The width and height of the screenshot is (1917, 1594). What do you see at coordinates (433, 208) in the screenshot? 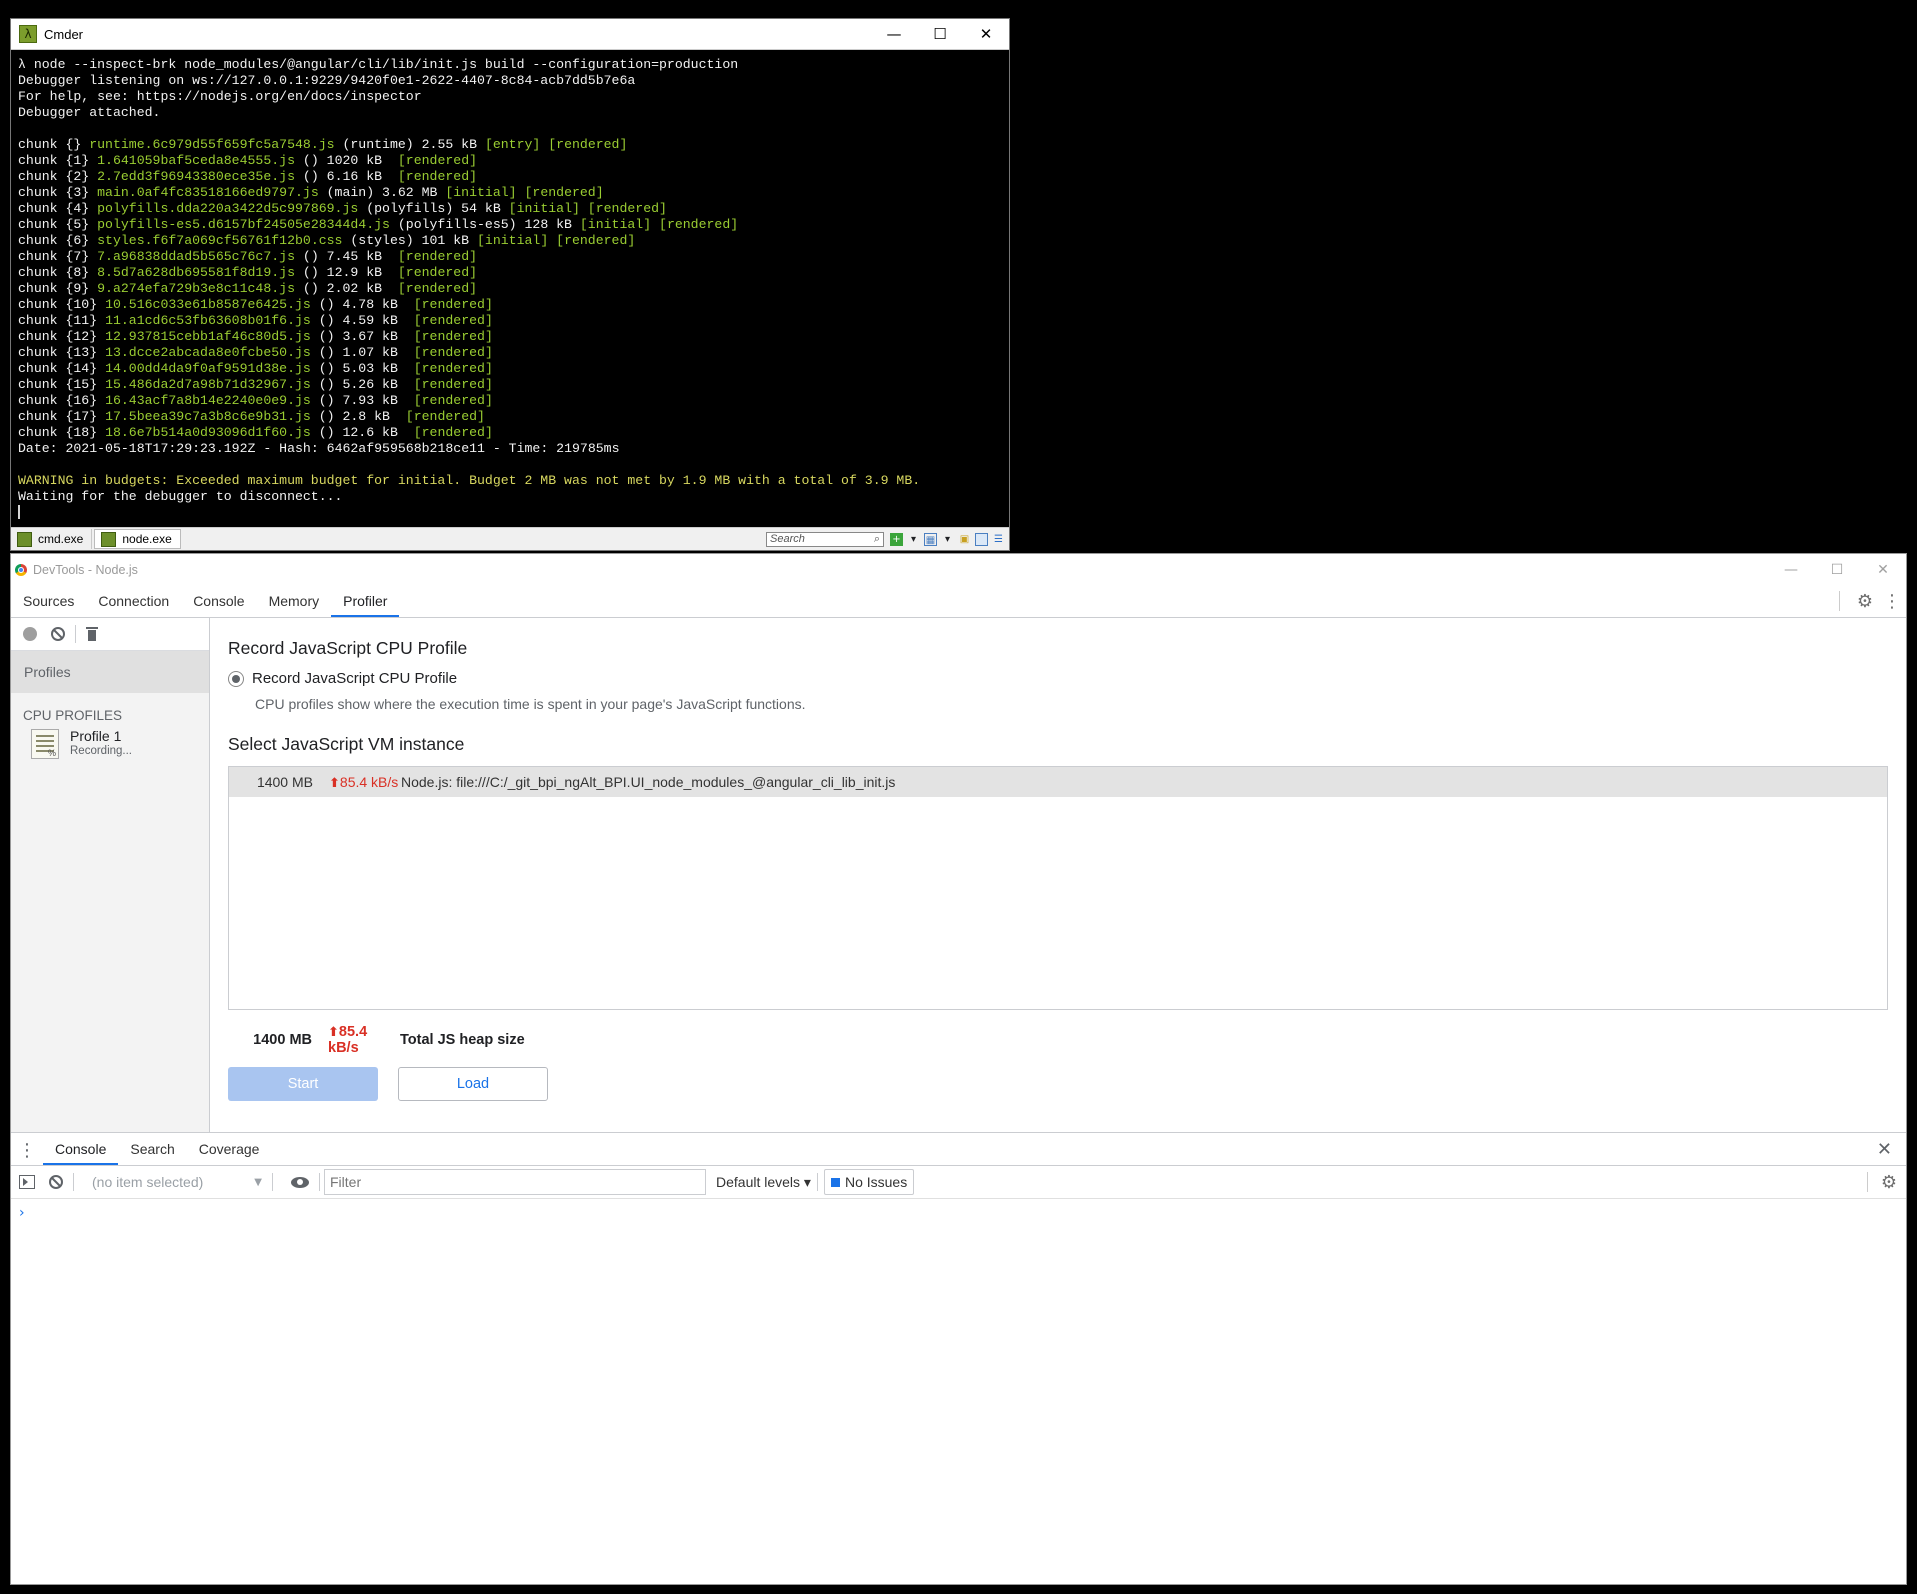
I see `terminal-text: (polyfills) 54 kB` at bounding box center [433, 208].